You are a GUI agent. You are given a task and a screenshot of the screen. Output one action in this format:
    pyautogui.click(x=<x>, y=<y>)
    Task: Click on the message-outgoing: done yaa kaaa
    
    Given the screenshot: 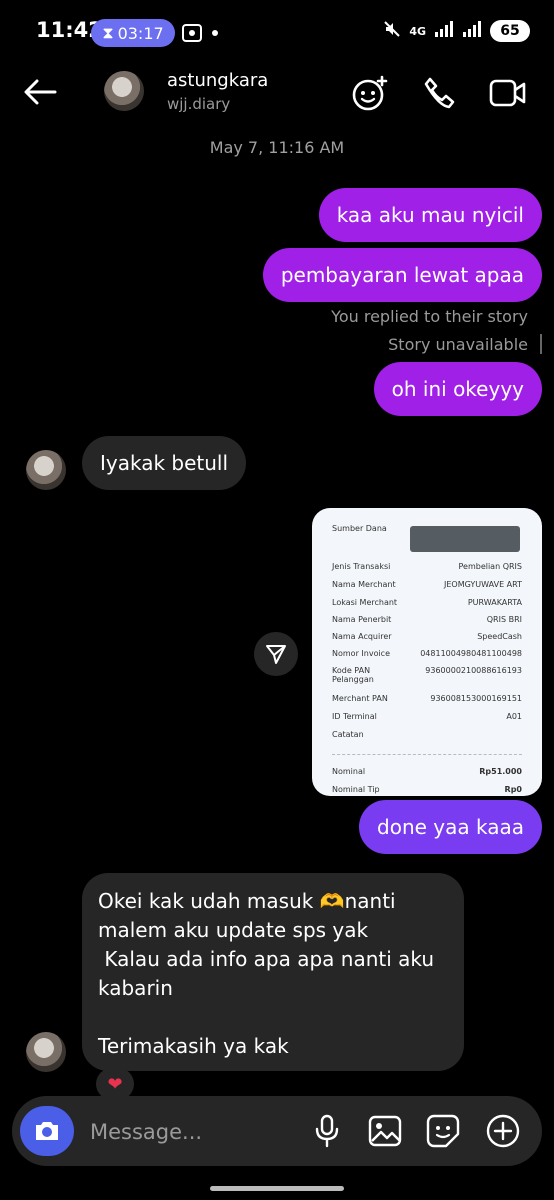 What is the action you would take?
    pyautogui.click(x=450, y=827)
    